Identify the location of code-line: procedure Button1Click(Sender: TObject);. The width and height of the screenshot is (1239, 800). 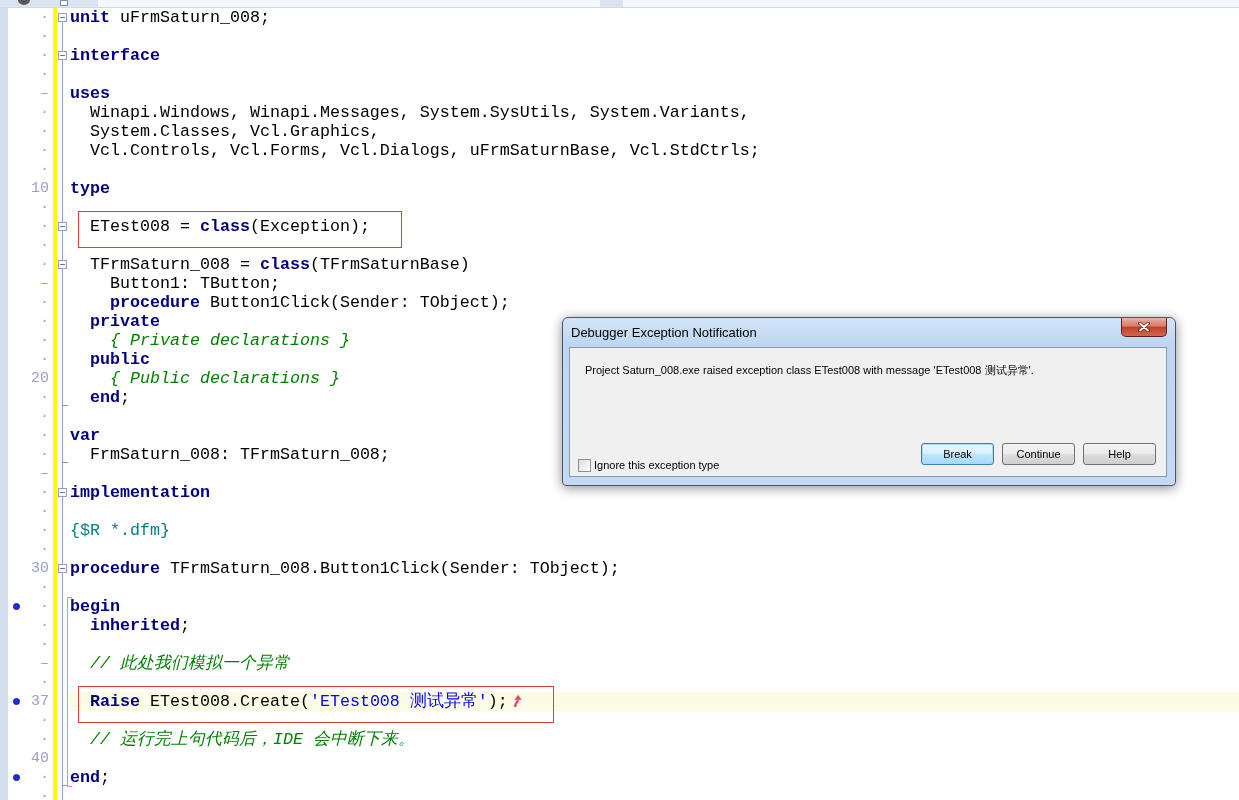
(310, 302).